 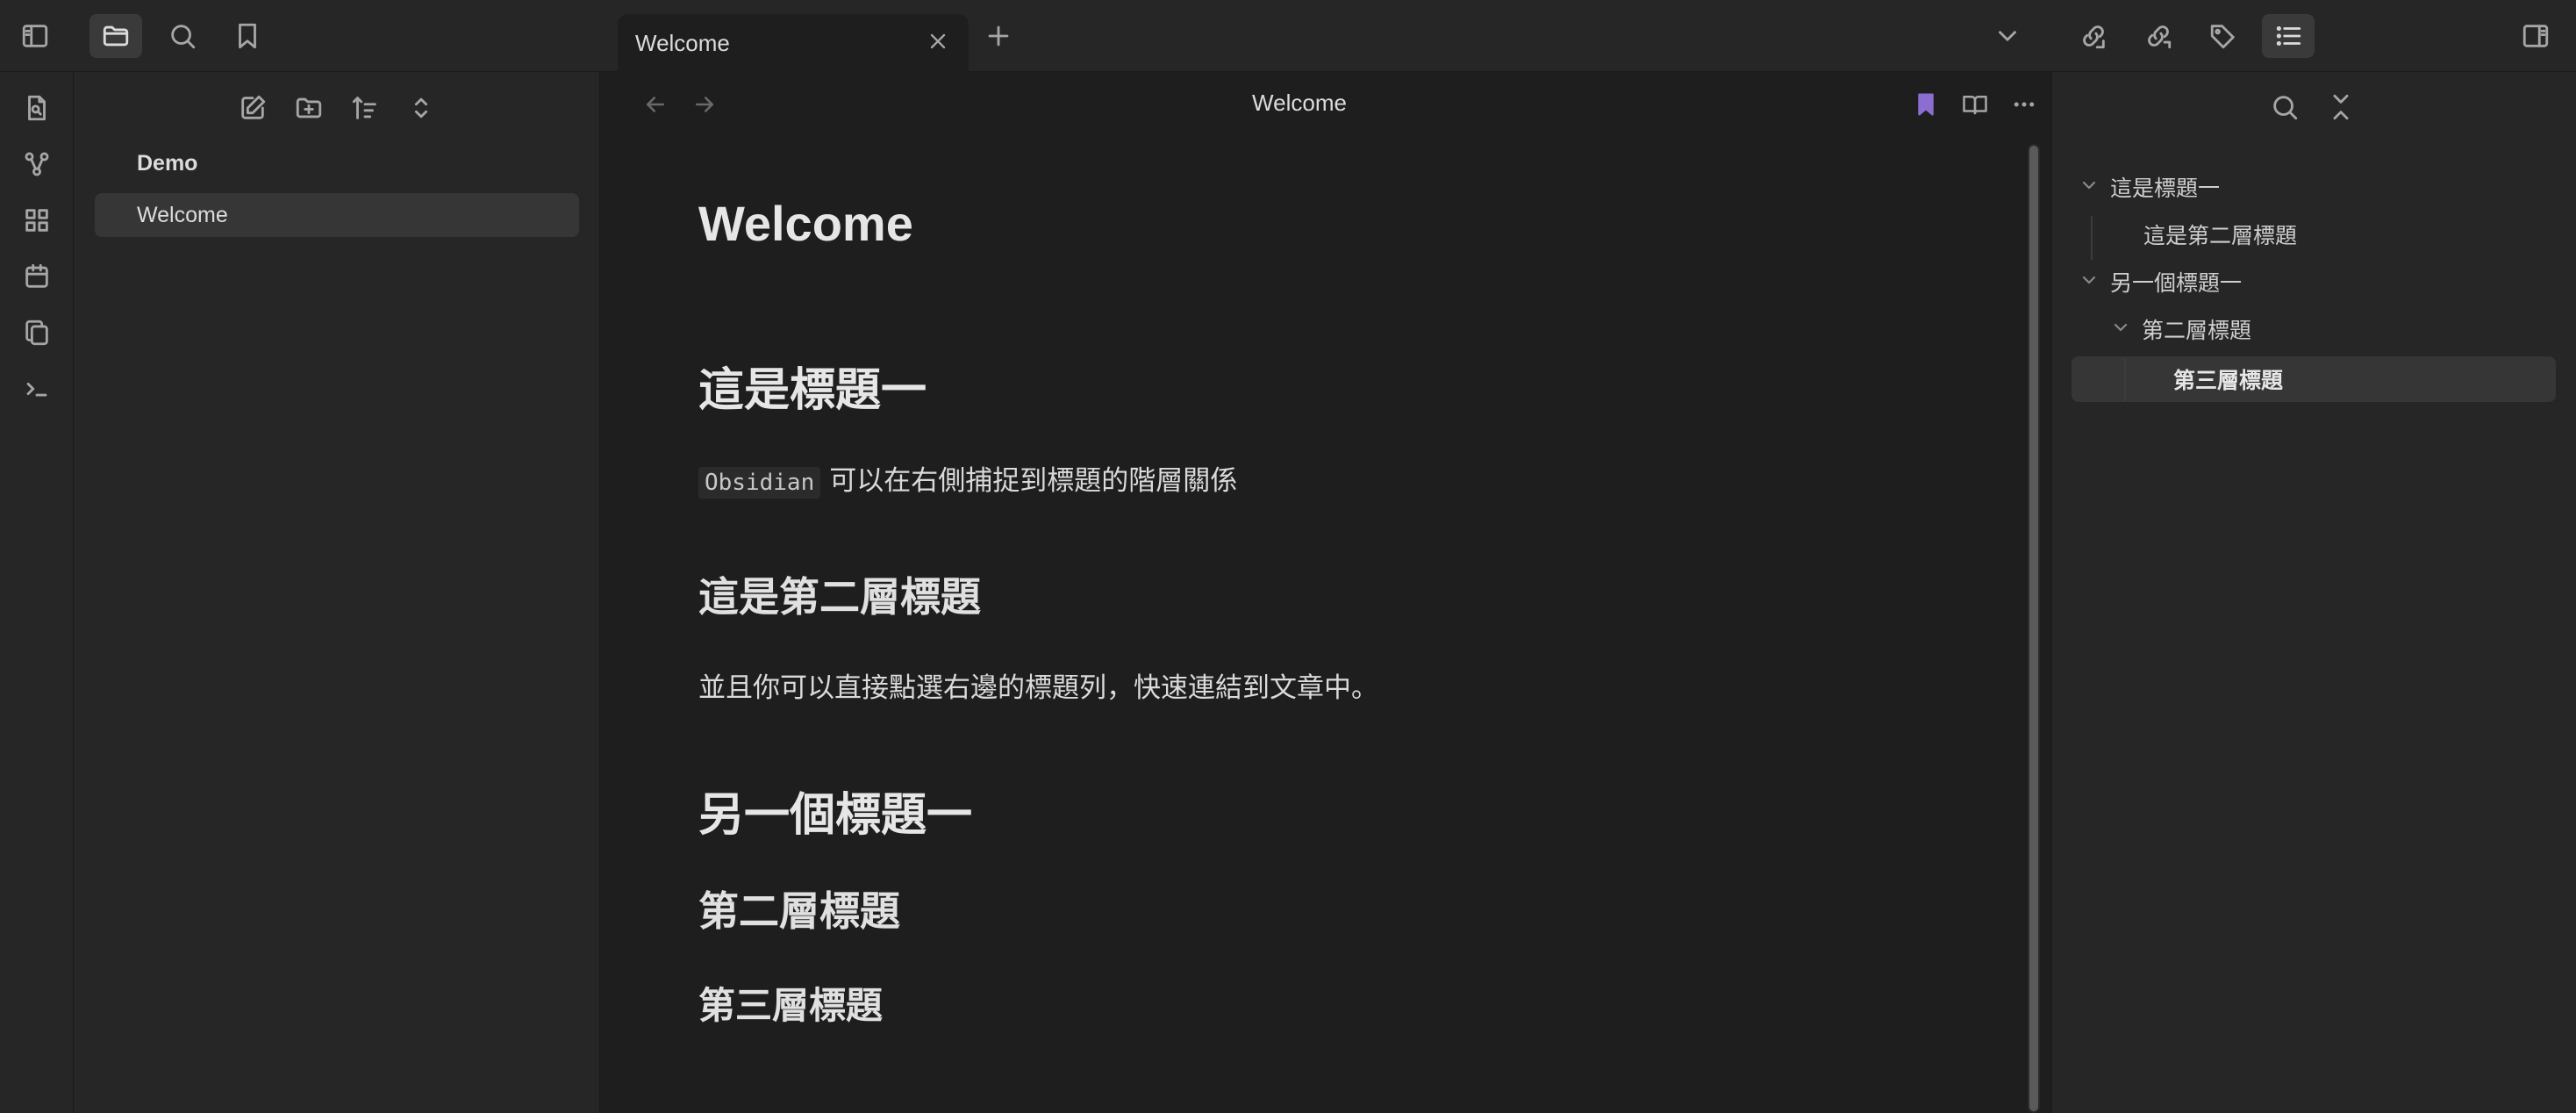 I want to click on note-title: Welcome, so click(x=805, y=224).